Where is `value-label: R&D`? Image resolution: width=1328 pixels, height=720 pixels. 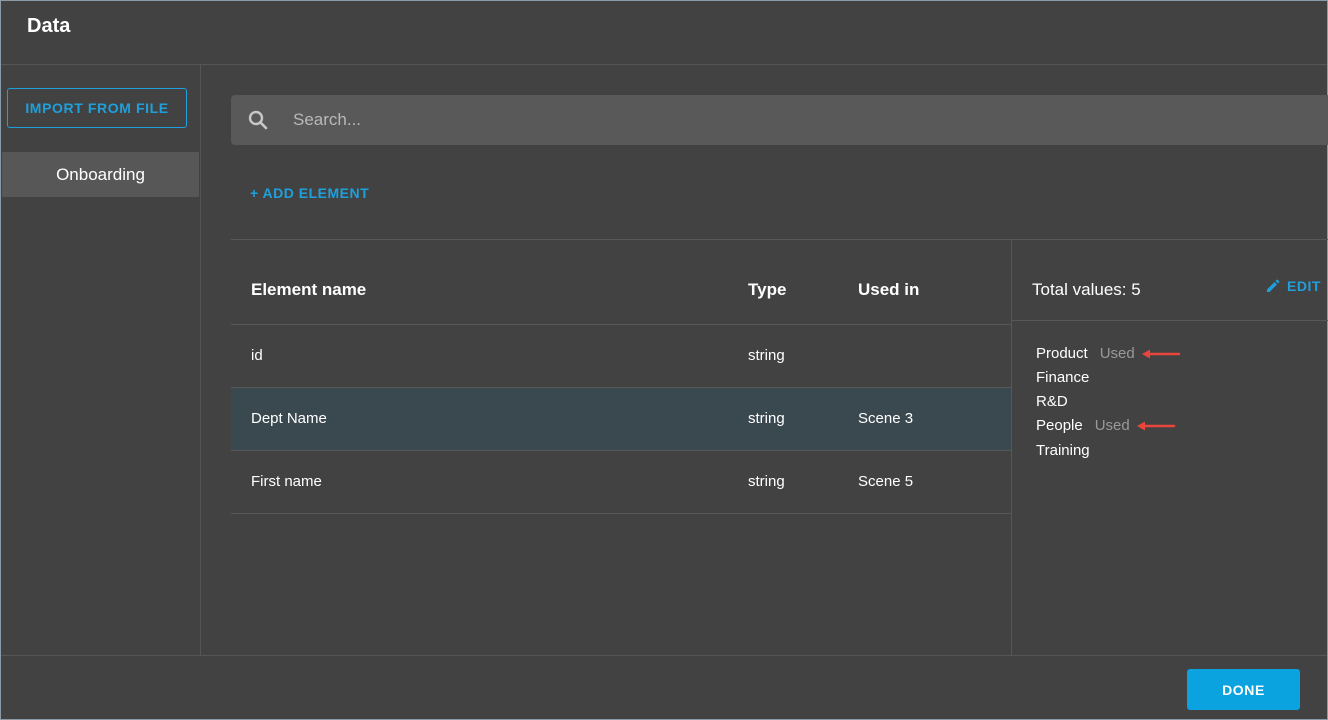 value-label: R&D is located at coordinates (1052, 401).